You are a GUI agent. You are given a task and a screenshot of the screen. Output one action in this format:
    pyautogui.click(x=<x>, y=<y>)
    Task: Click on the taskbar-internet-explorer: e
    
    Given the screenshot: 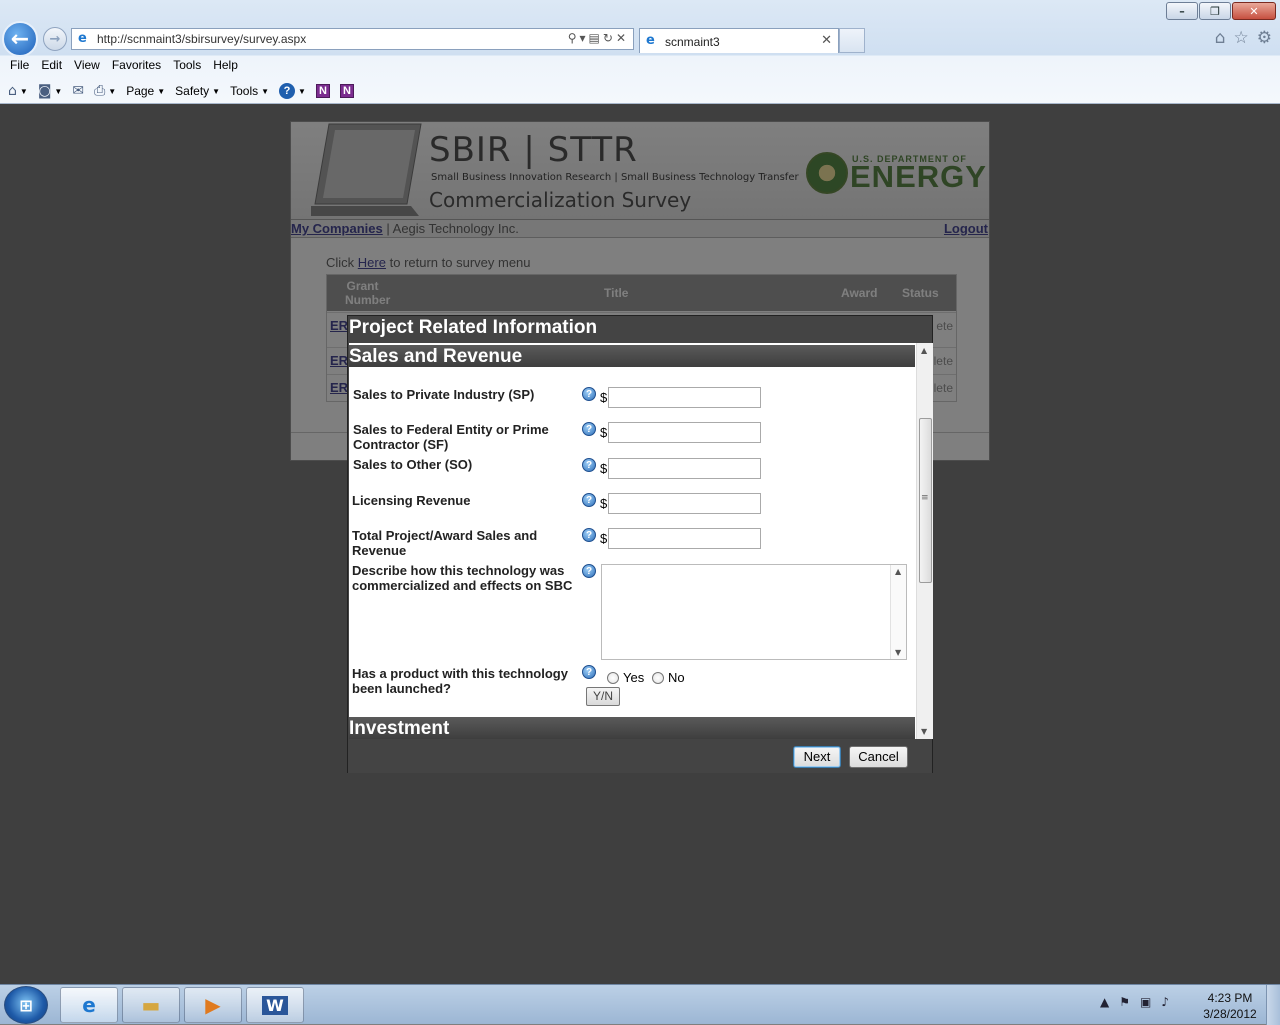 What is the action you would take?
    pyautogui.click(x=89, y=1005)
    